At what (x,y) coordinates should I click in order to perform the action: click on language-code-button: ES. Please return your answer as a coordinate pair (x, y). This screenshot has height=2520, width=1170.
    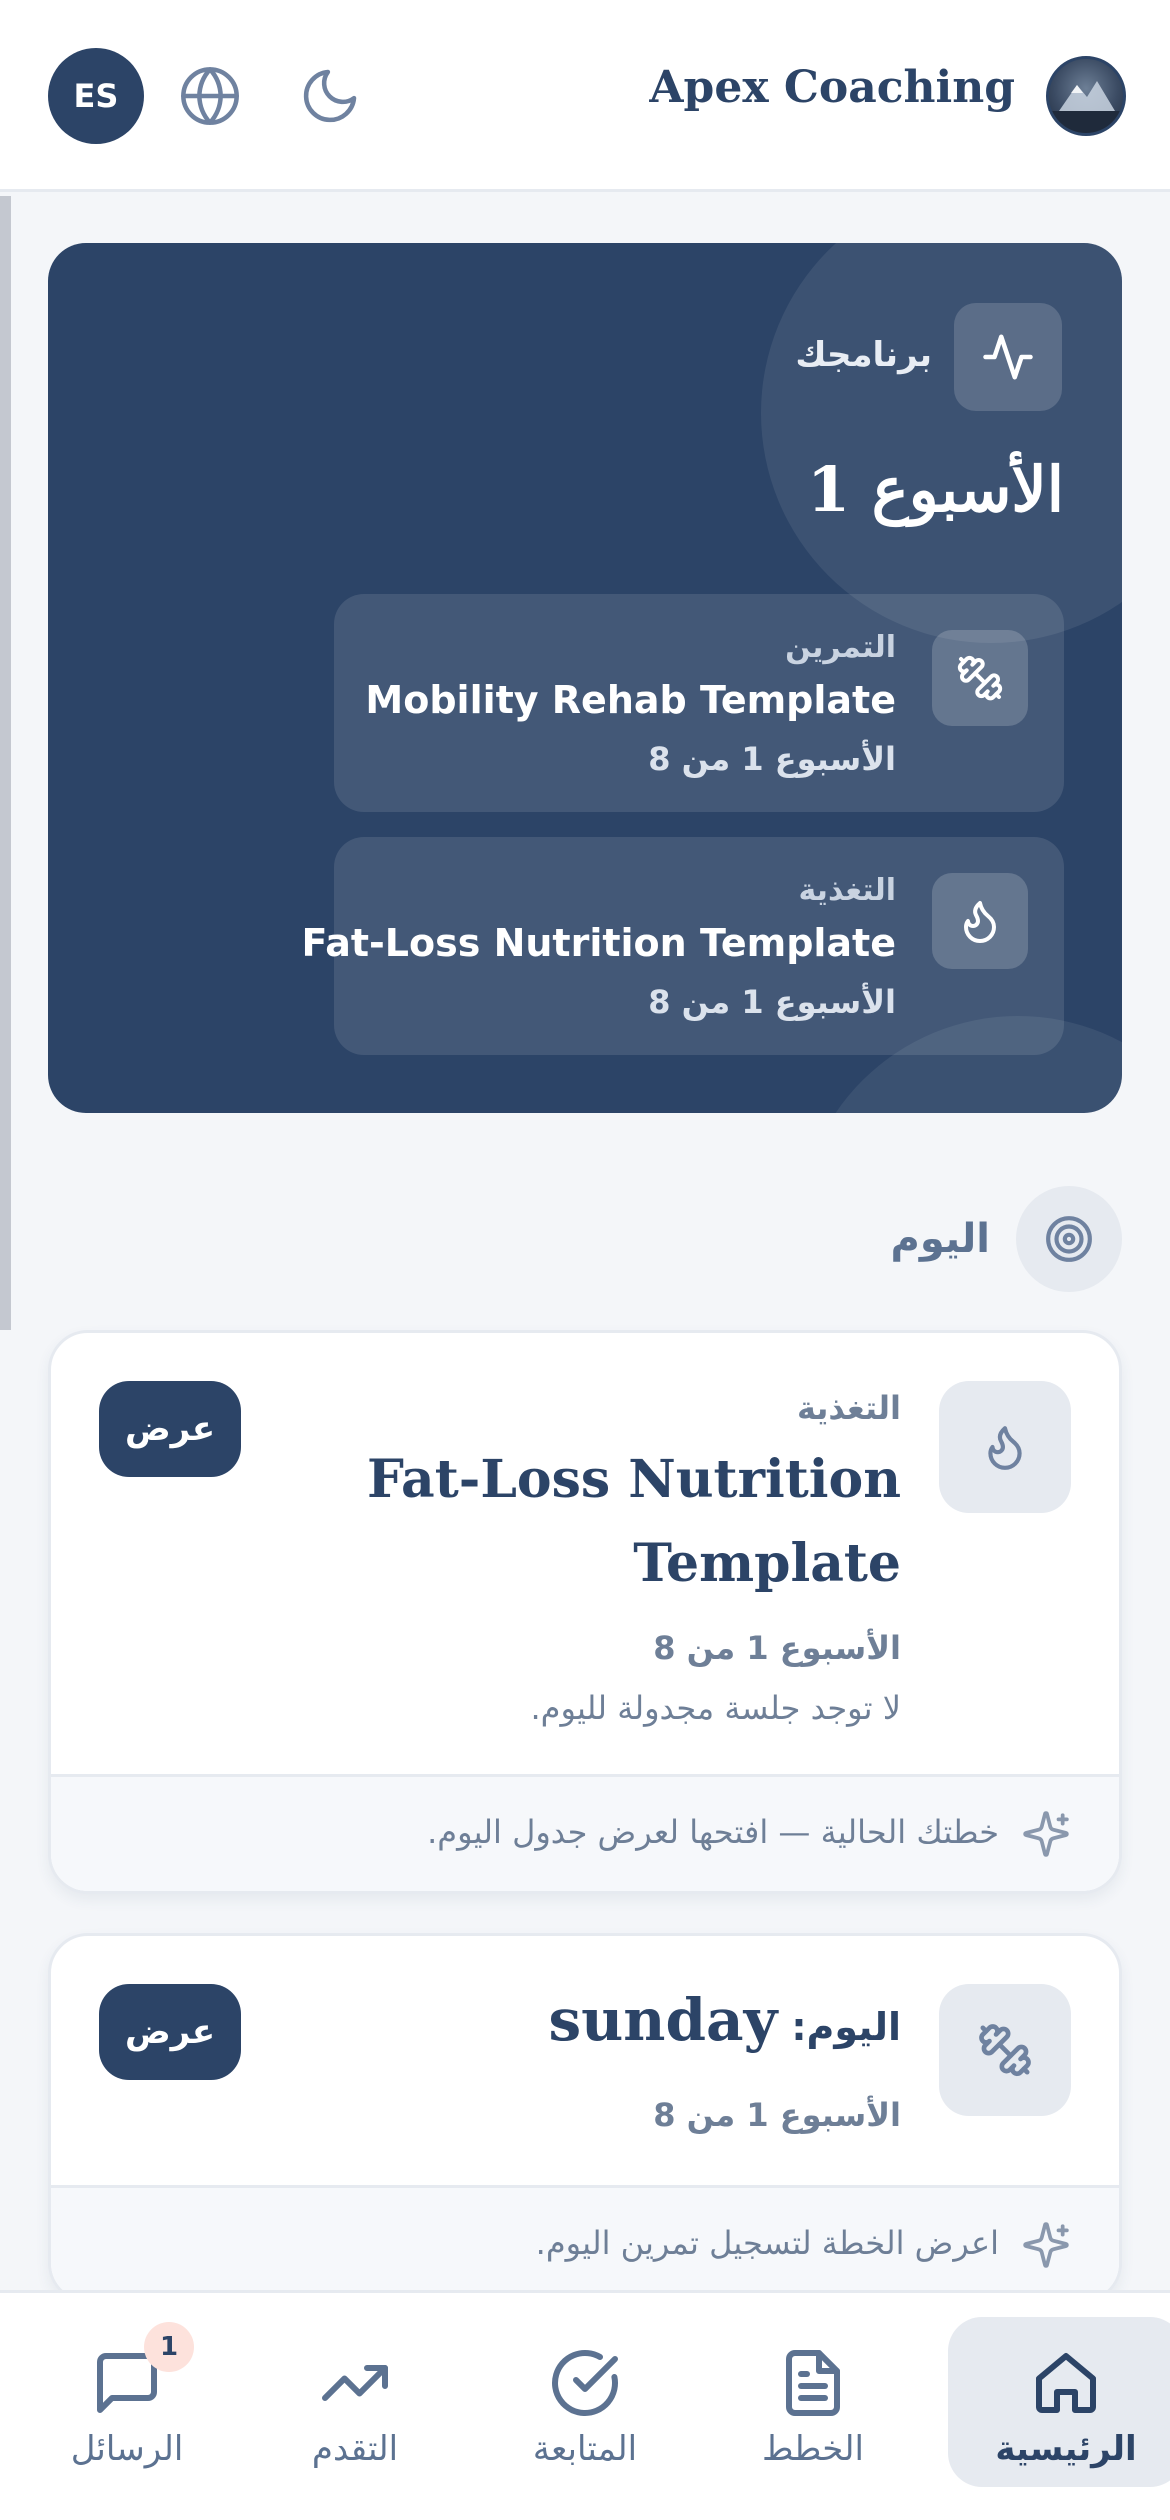
    Looking at the image, I should click on (96, 96).